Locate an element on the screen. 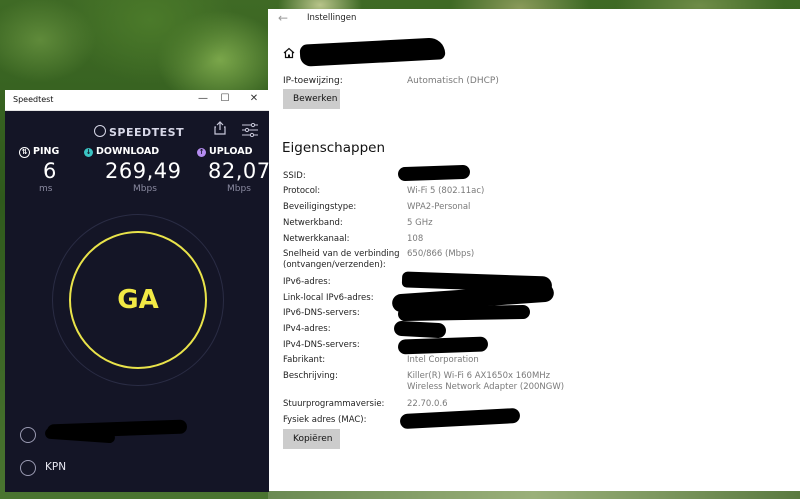 This screenshot has width=800, height=499. upload-label: ↑ UPLOAD is located at coordinates (224, 151).